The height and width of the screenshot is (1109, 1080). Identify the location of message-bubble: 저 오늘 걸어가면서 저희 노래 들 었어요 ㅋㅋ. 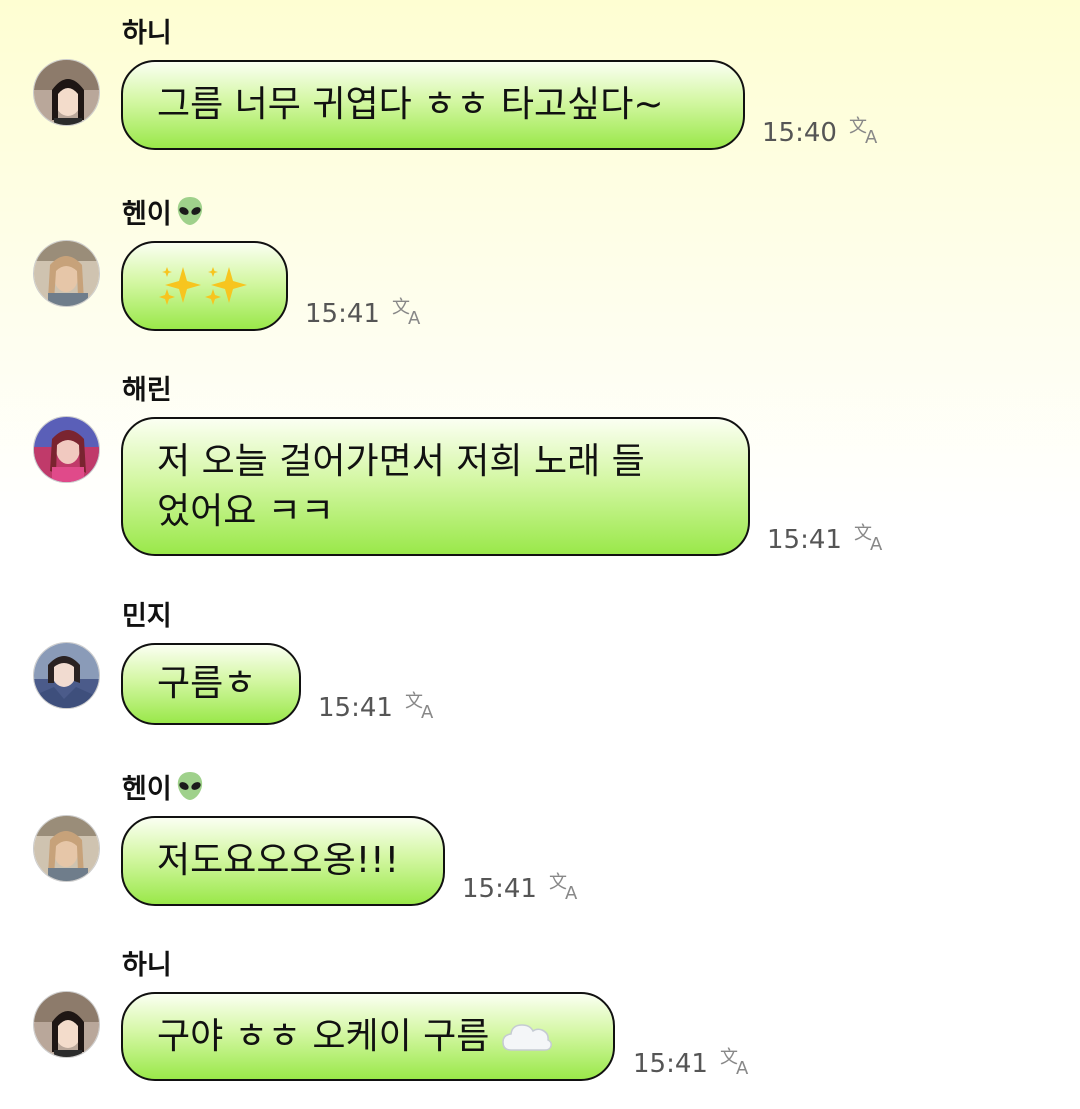
(435, 486).